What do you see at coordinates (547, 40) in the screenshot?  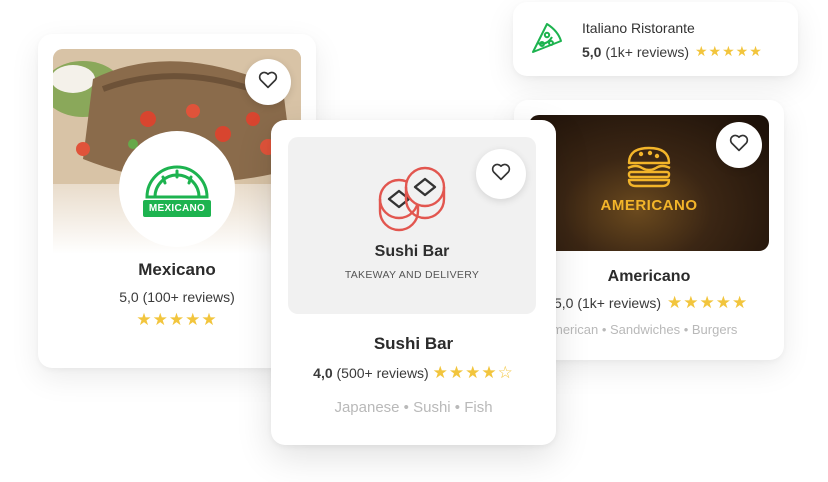 I see `pizza-slice-icon` at bounding box center [547, 40].